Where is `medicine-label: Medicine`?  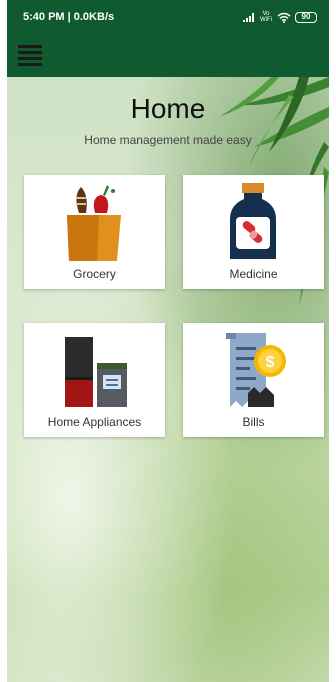 medicine-label: Medicine is located at coordinates (253, 274).